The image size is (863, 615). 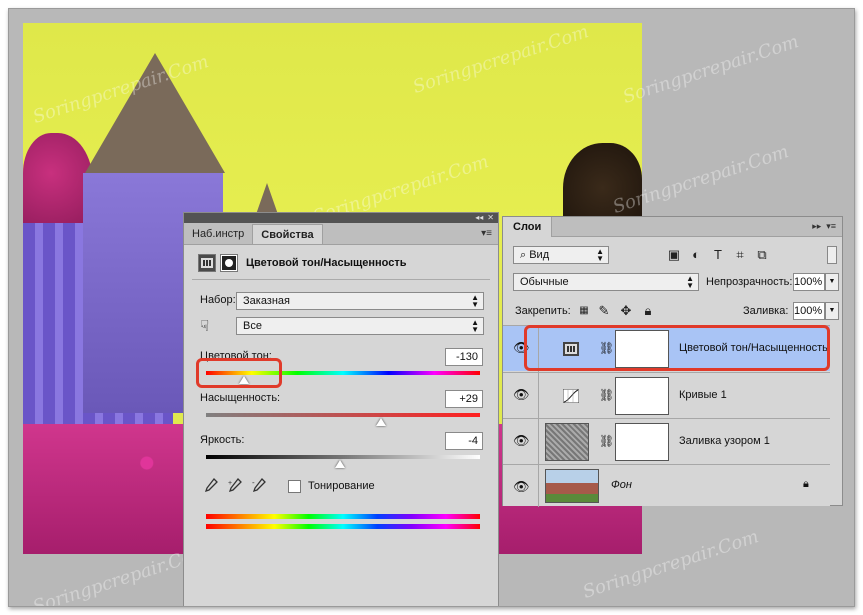 What do you see at coordinates (267, 301) in the screenshot?
I see `preset-value: Заказная` at bounding box center [267, 301].